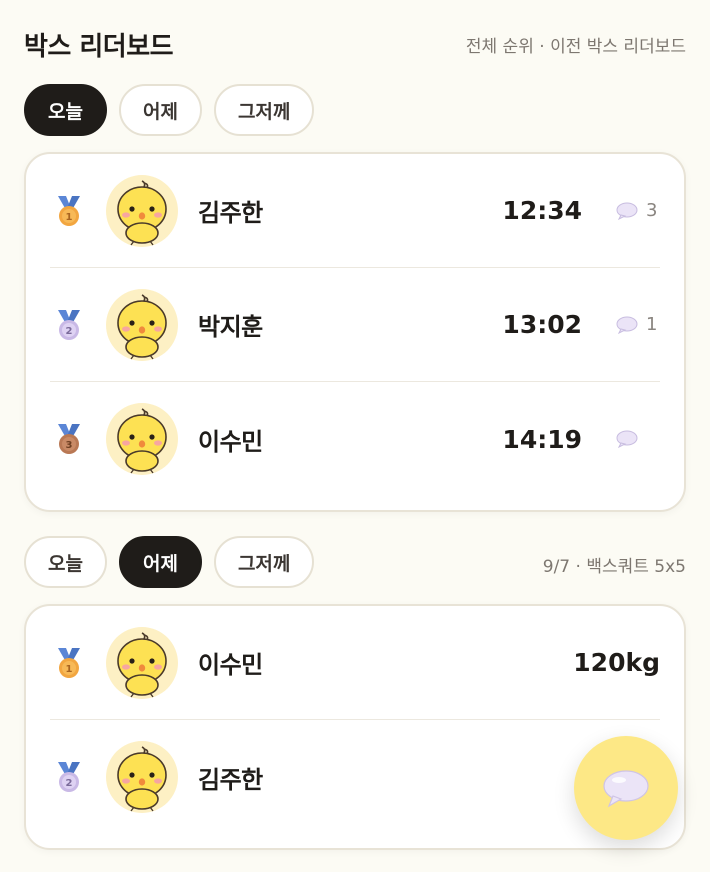  I want to click on comment-button, so click(638, 439).